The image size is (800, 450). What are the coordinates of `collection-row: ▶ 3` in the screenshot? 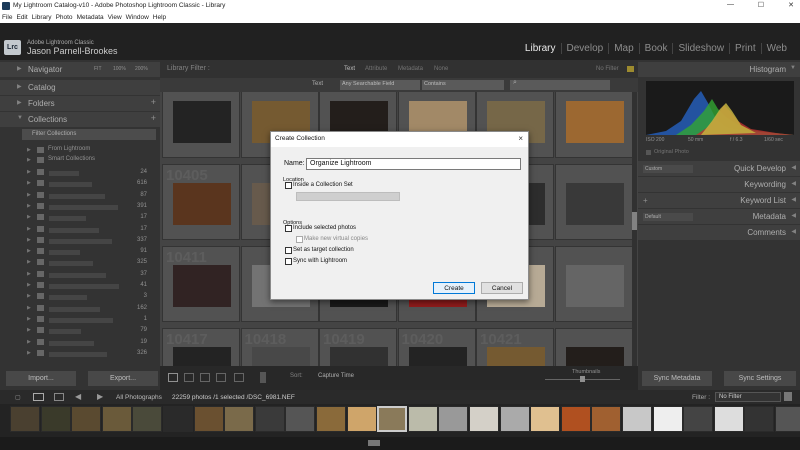 It's located at (92, 297).